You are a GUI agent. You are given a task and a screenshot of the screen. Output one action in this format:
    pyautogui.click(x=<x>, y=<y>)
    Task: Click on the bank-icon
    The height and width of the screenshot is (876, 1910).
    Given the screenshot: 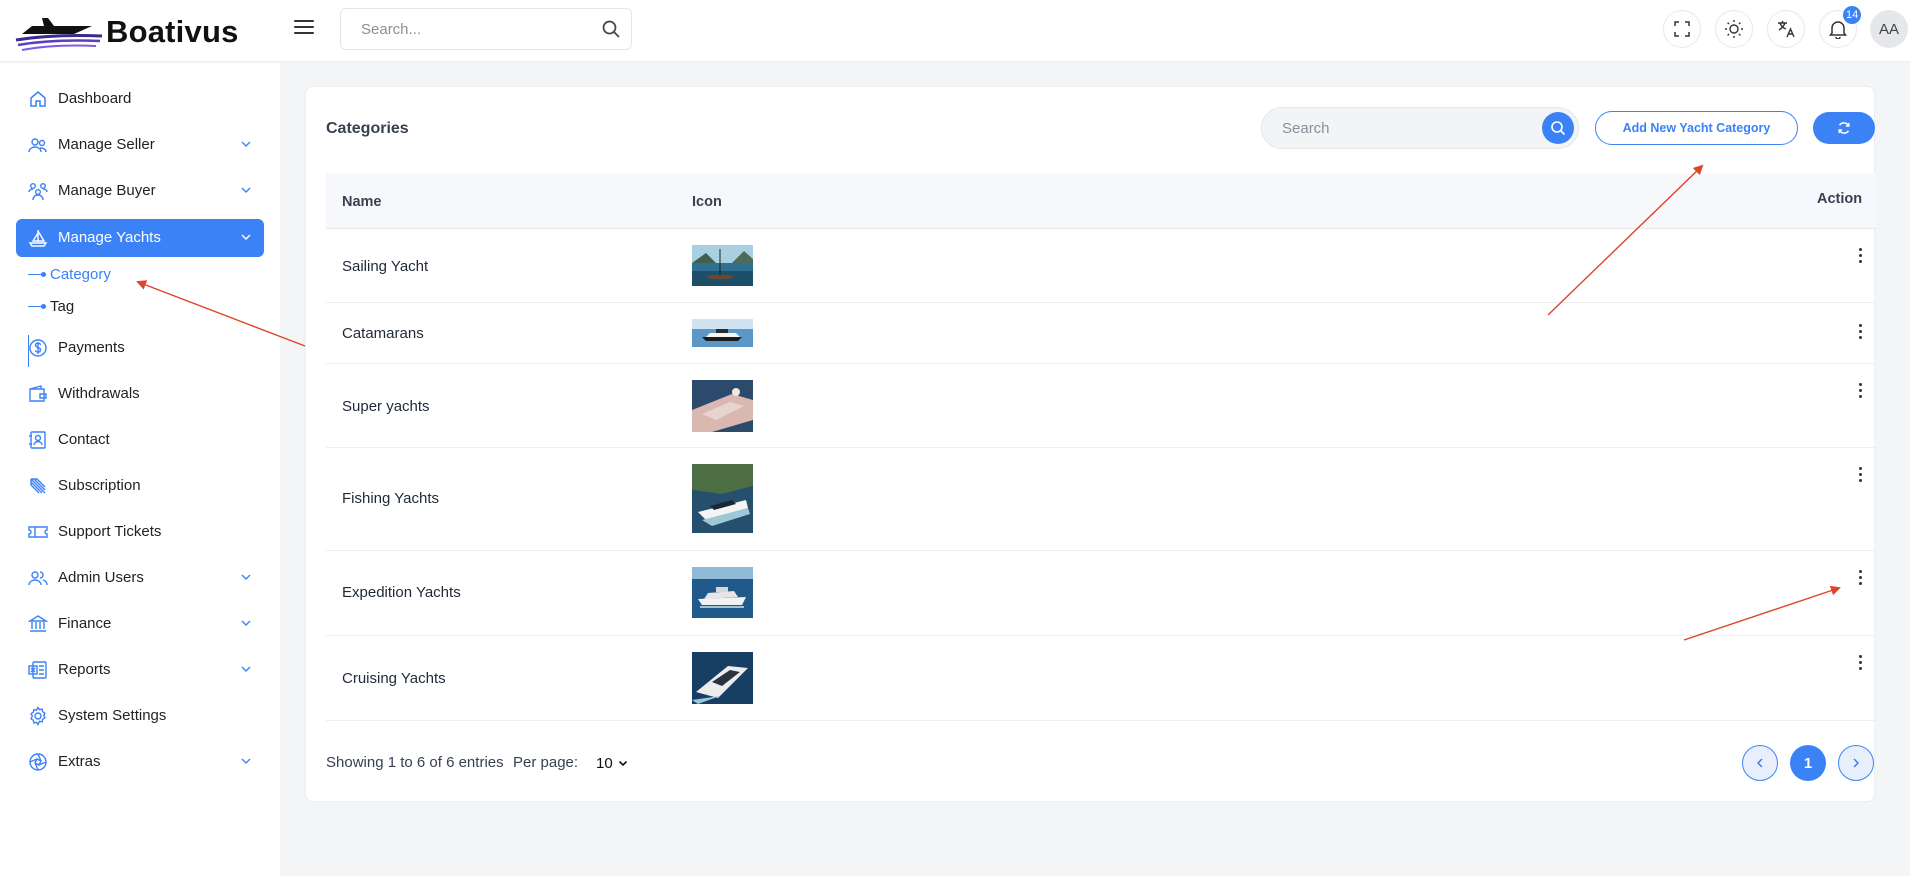 What is the action you would take?
    pyautogui.click(x=38, y=623)
    